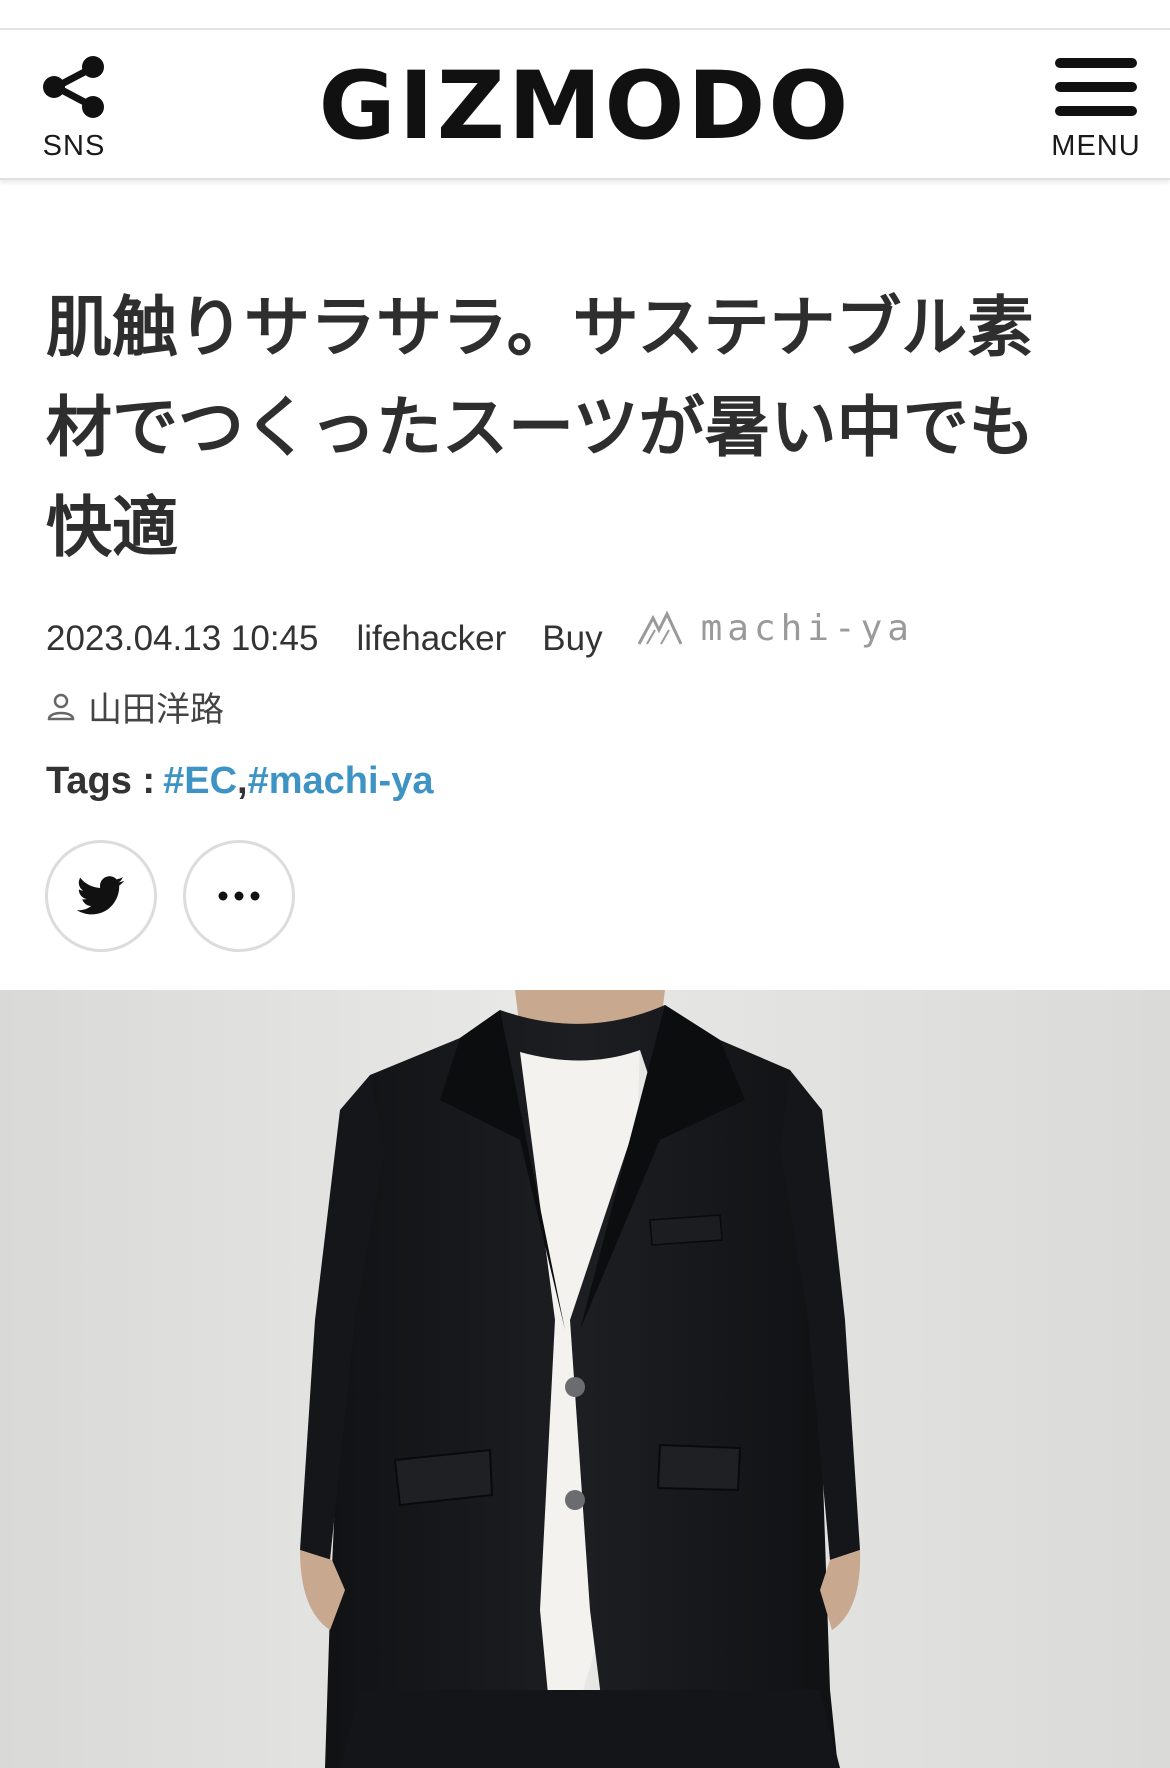  Describe the element at coordinates (431, 639) in the screenshot. I see `source-site-link: lifehacker` at that location.